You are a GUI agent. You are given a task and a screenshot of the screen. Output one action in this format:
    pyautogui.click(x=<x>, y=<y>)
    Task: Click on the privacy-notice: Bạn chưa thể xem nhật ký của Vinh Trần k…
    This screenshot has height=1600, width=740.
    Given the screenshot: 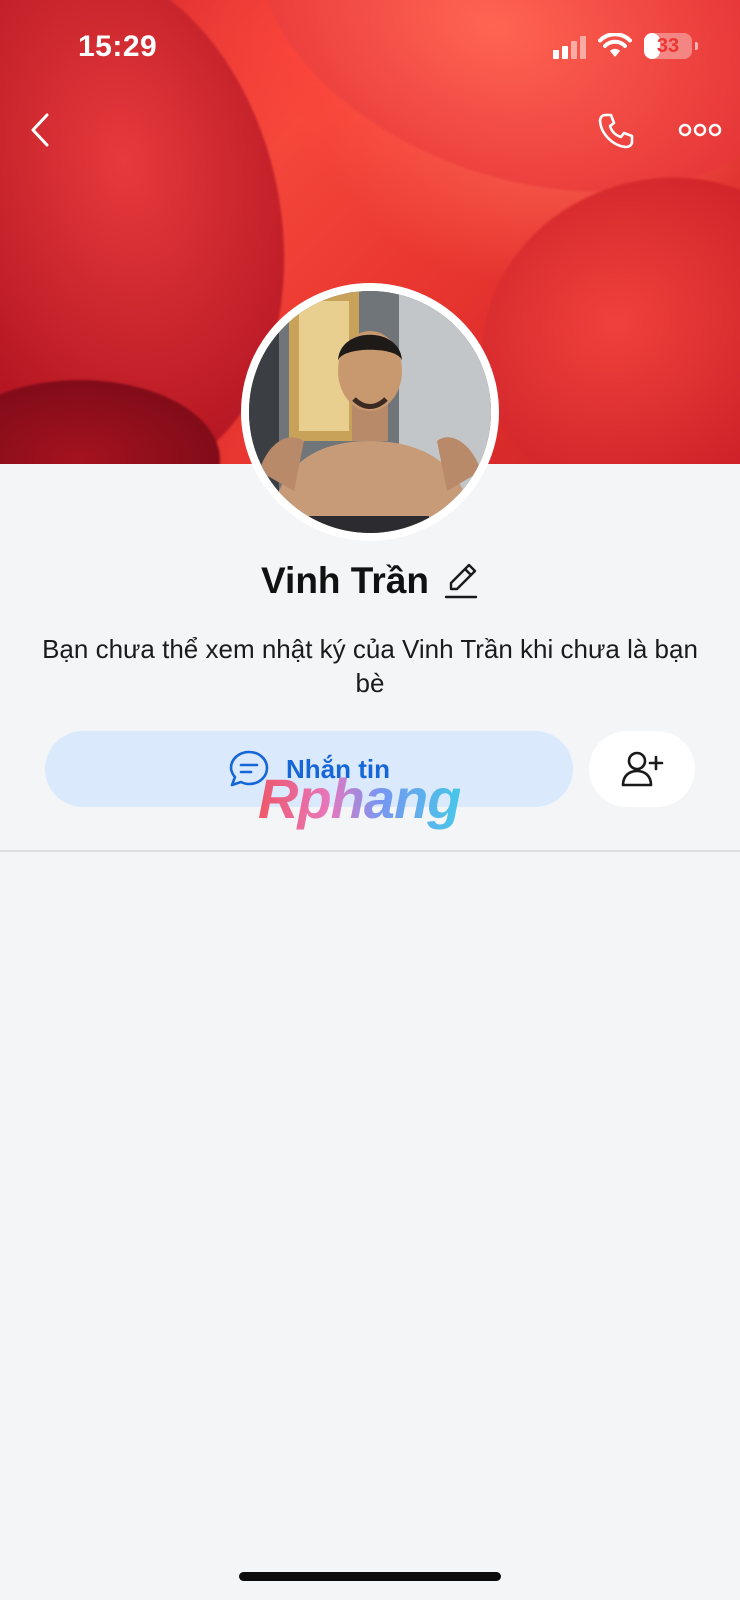 What is the action you would take?
    pyautogui.click(x=370, y=666)
    